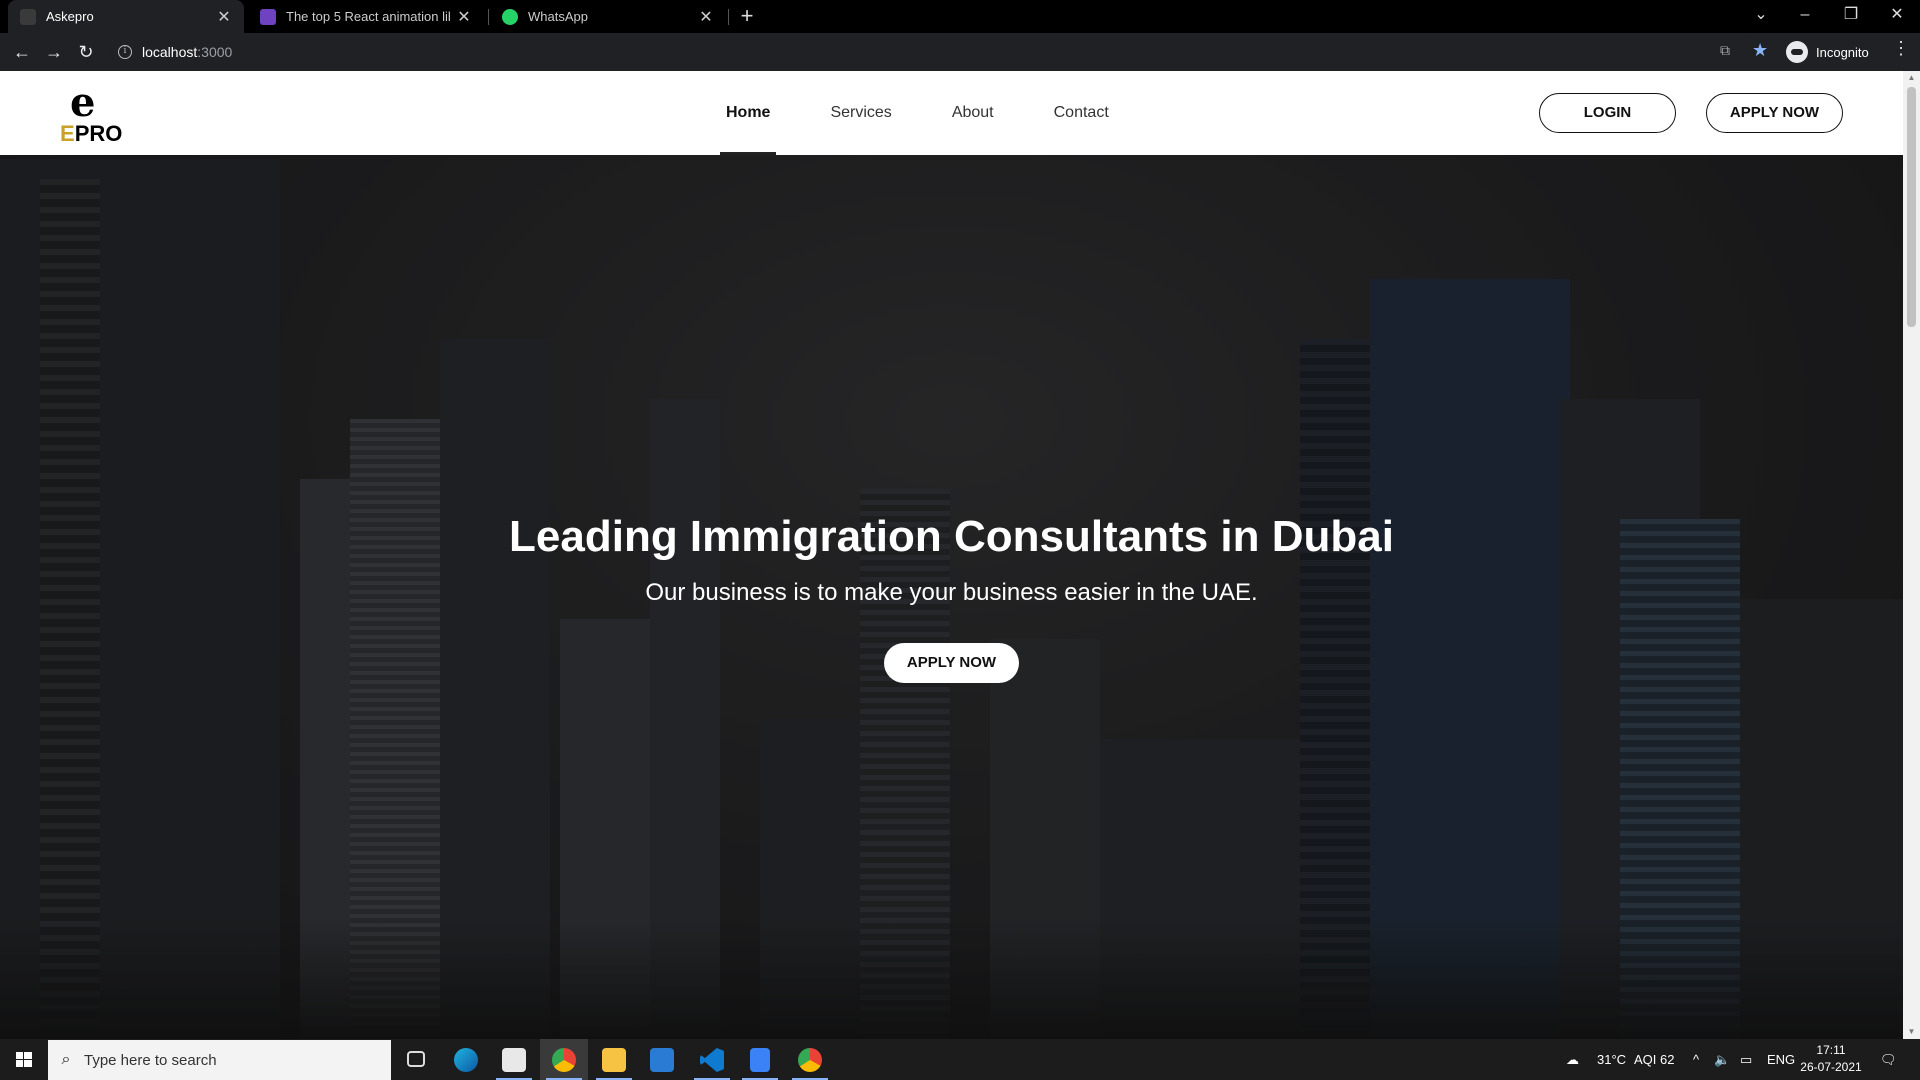 The image size is (1920, 1080). Describe the element at coordinates (558, 16) in the screenshot. I see `tab-title: WhatsApp` at that location.